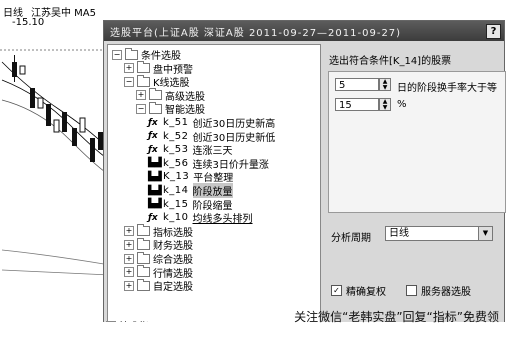  What do you see at coordinates (351, 238) in the screenshot?
I see `period-label: 分析周期` at bounding box center [351, 238].